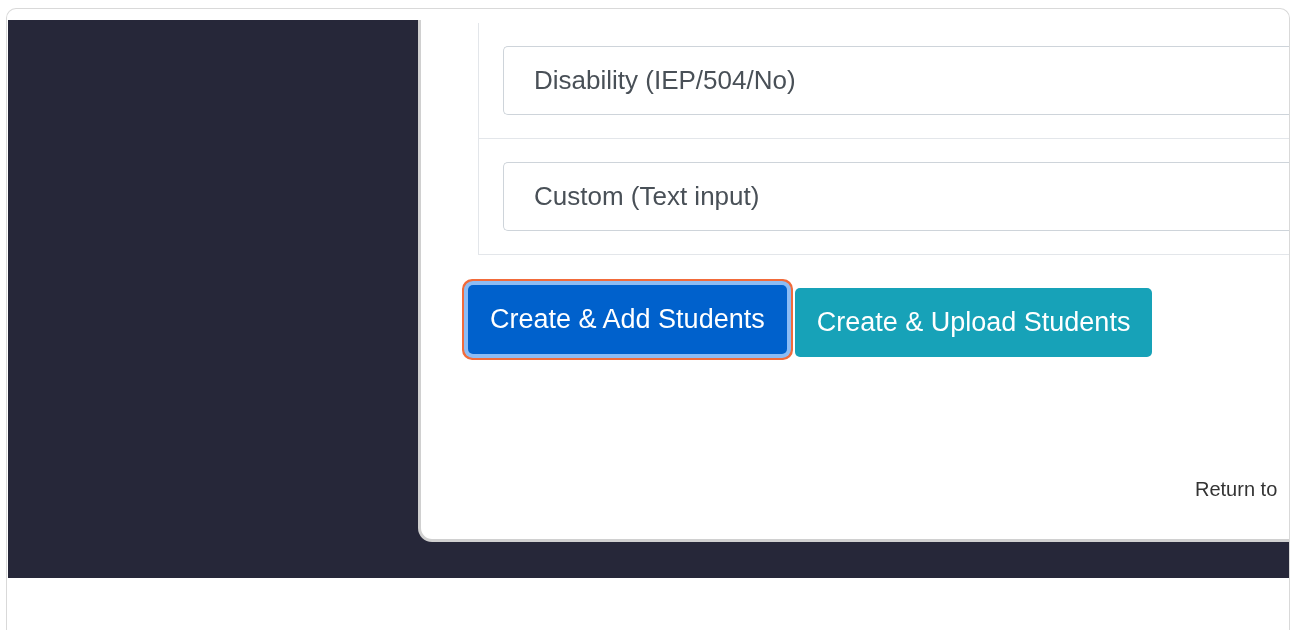 The width and height of the screenshot is (1296, 630). What do you see at coordinates (896, 196) in the screenshot?
I see `select-field: Custom (Text input)` at bounding box center [896, 196].